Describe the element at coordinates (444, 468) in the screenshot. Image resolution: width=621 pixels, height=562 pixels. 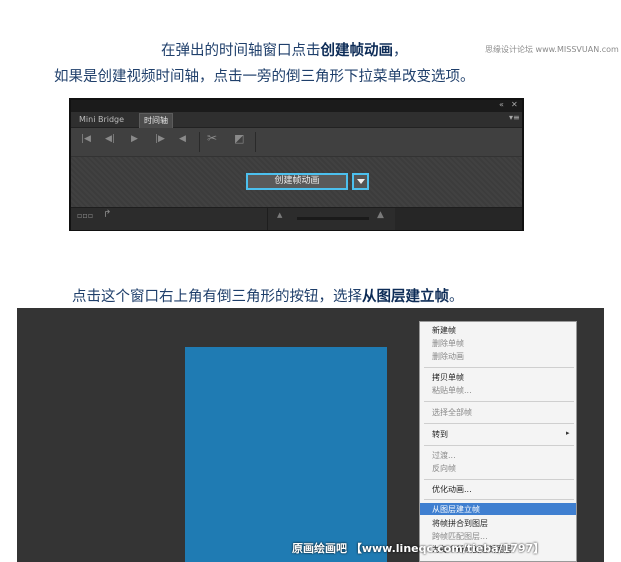
I see `menu-item-reverse-frames: 反向帧` at that location.